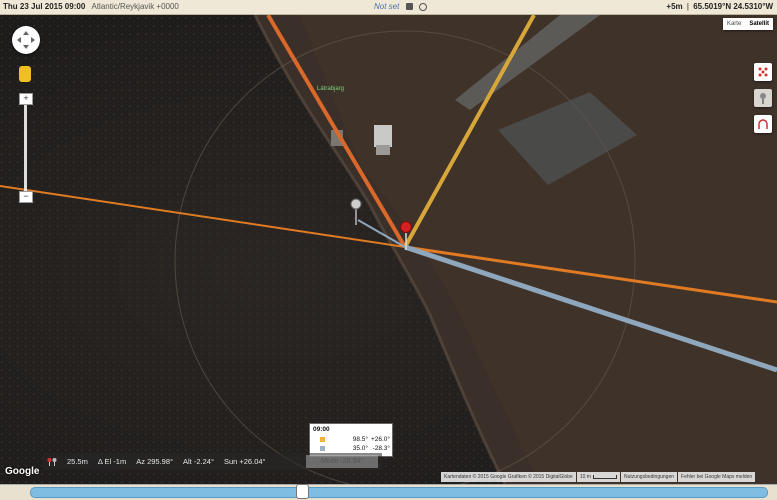  I want to click on scatter-icon, so click(763, 72).